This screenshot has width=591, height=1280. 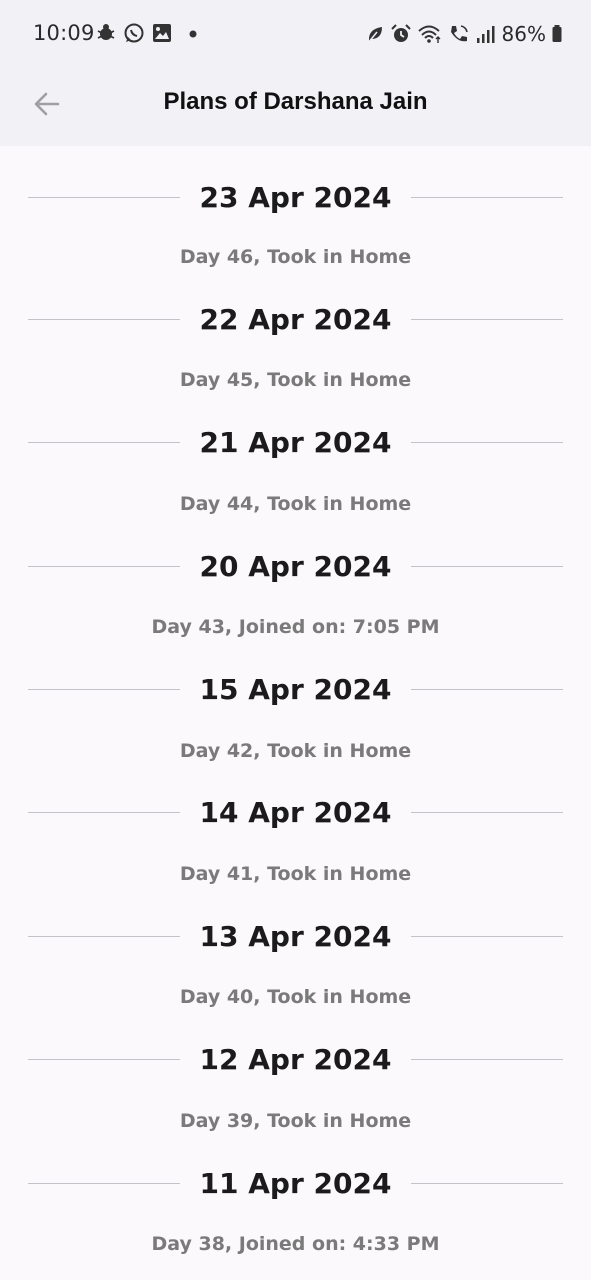 I want to click on date-row: 15 Apr 2024, so click(x=296, y=690).